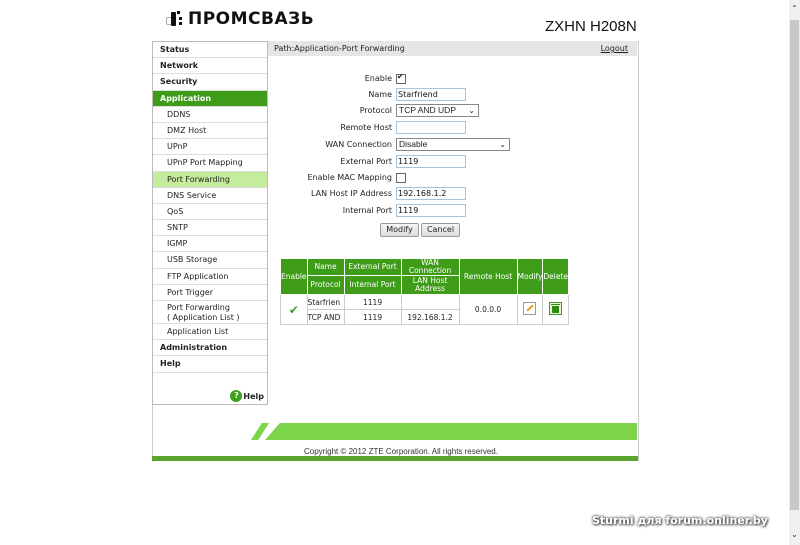  I want to click on sidebar-item-dns-service: DNS Service, so click(210, 196).